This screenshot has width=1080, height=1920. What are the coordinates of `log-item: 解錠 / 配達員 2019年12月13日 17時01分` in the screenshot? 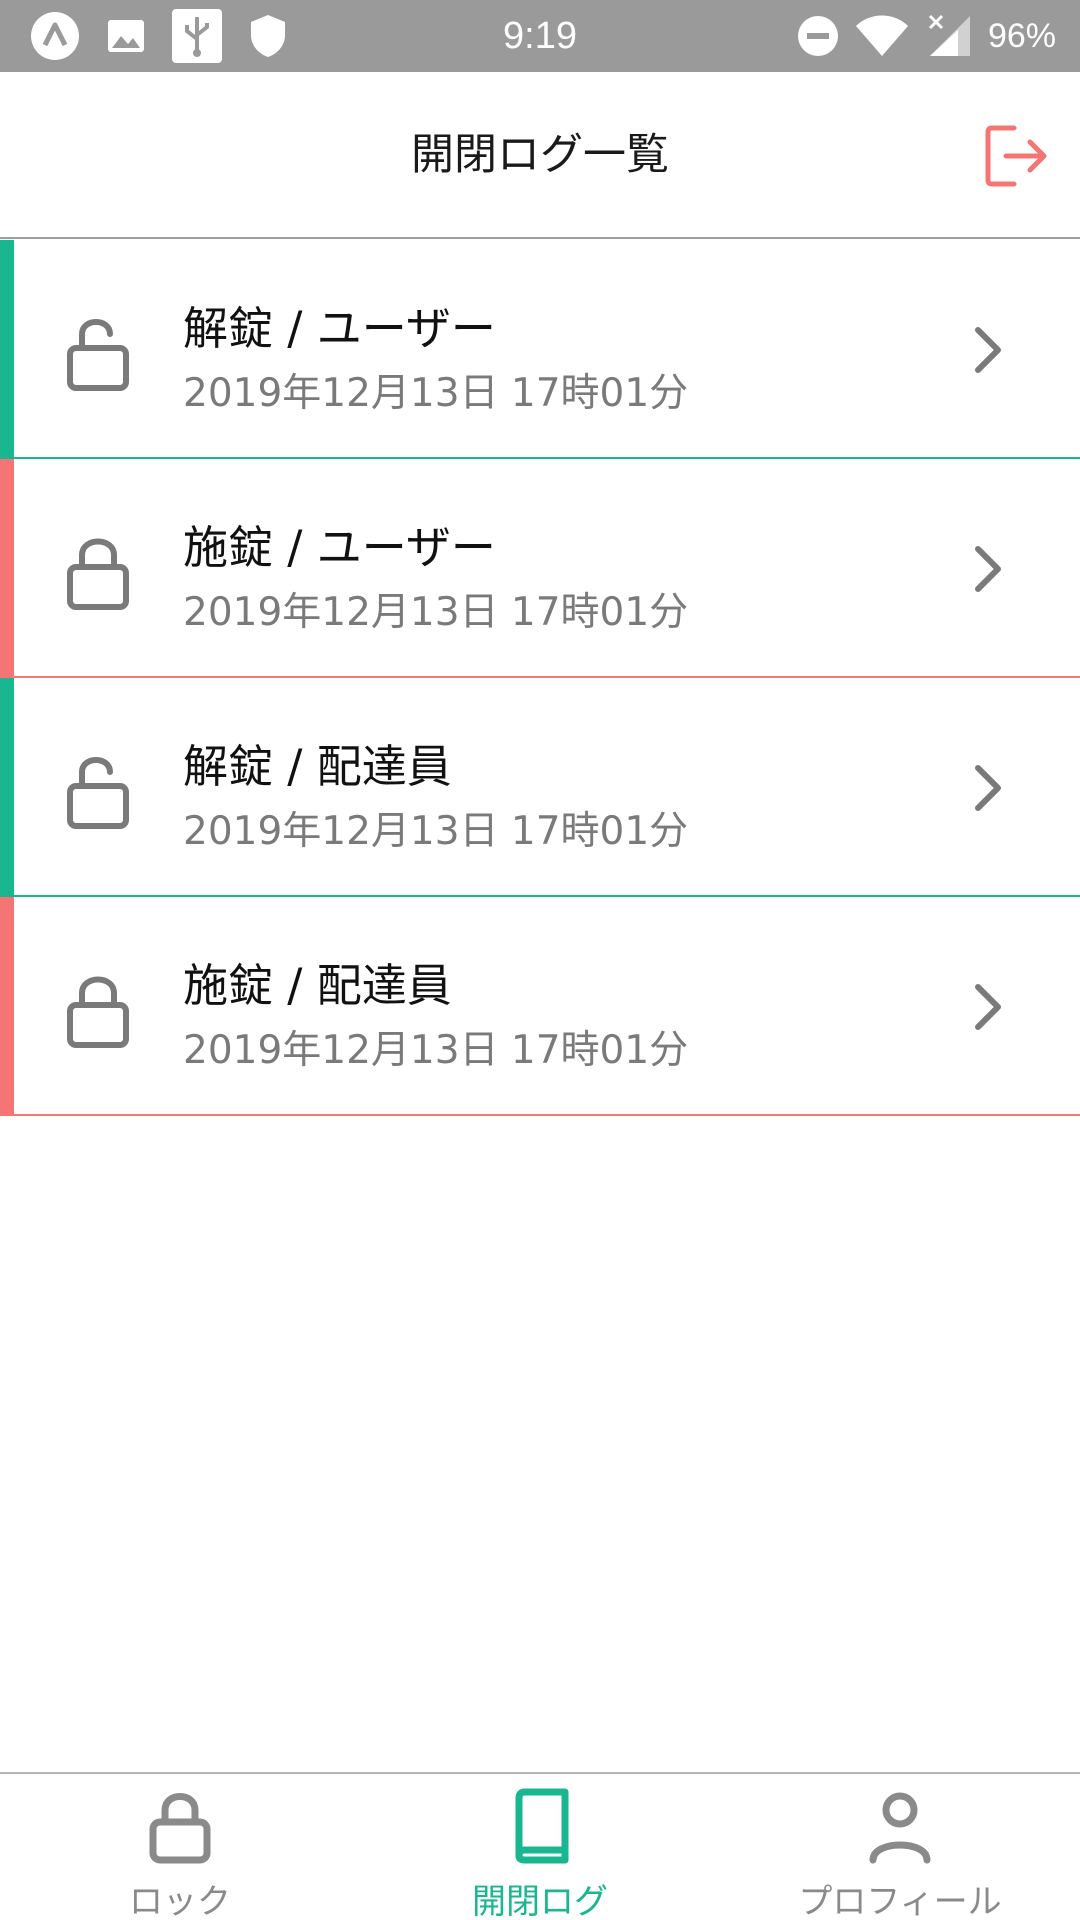 It's located at (540, 787).